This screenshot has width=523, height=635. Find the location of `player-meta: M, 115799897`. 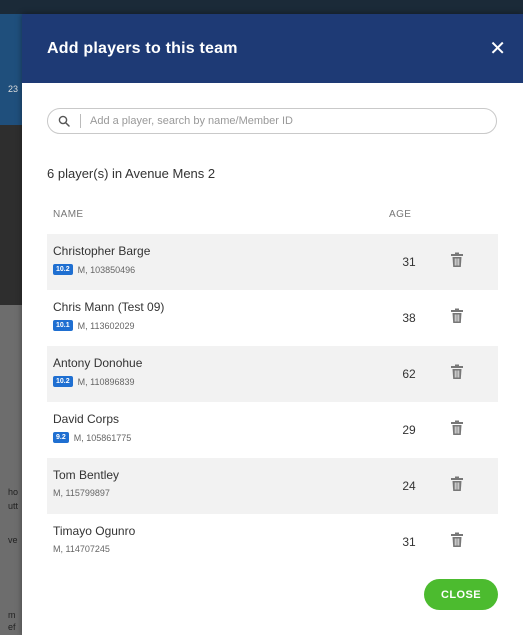

player-meta: M, 115799897 is located at coordinates (81, 493).